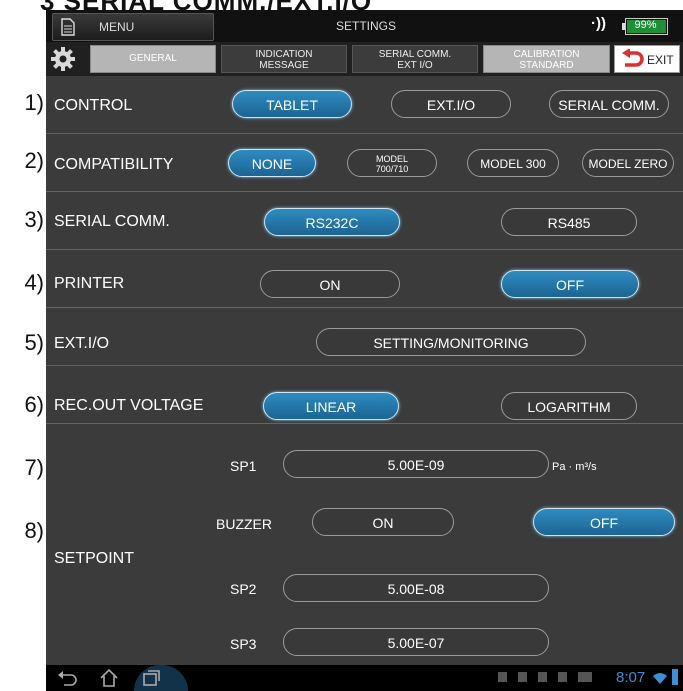 Image resolution: width=683 pixels, height=691 pixels. I want to click on battery-status-icon, so click(675, 677).